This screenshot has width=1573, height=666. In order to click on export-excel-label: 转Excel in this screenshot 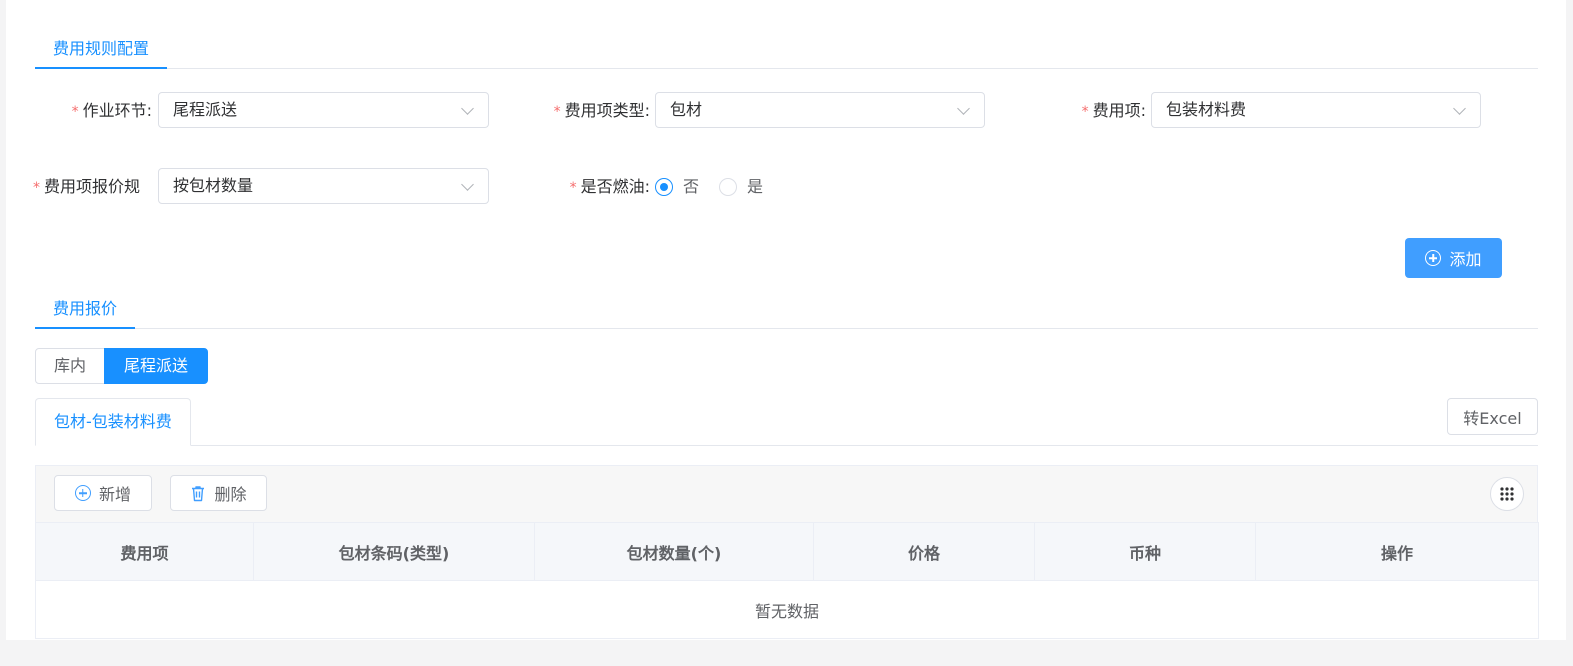, I will do `click(1492, 418)`.